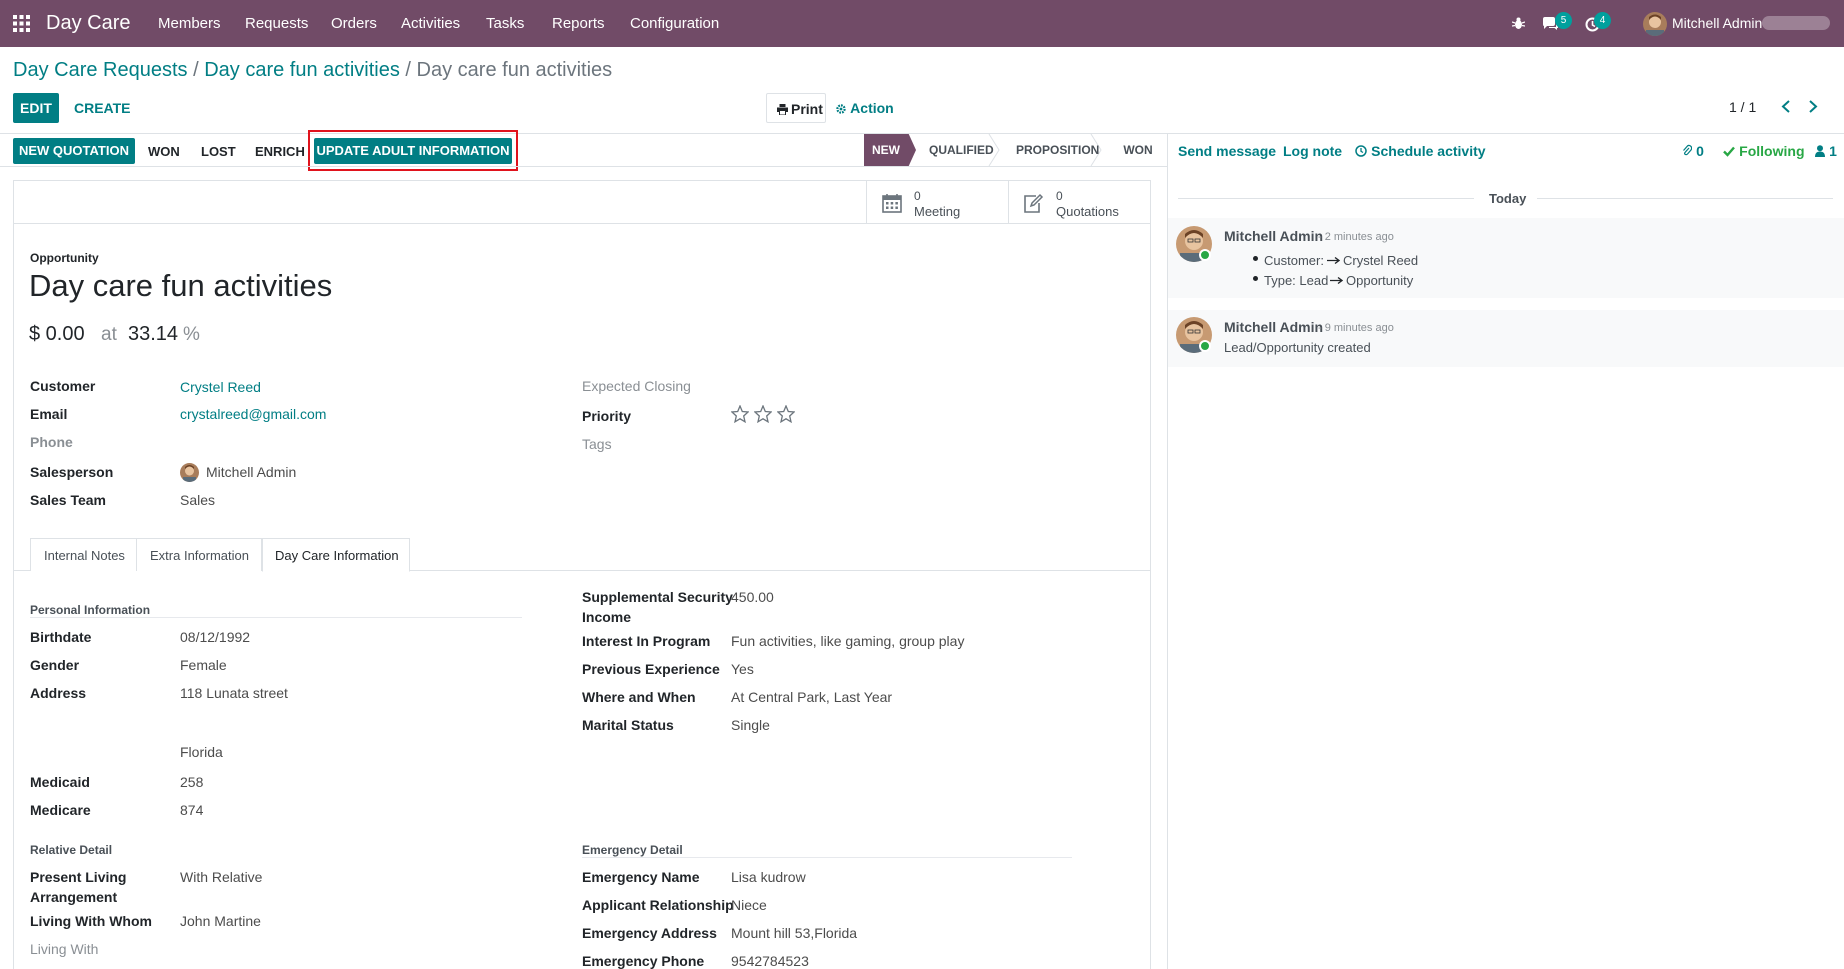 Image resolution: width=1844 pixels, height=969 pixels. What do you see at coordinates (749, 905) in the screenshot?
I see `applicant-relationship-value: Niece` at bounding box center [749, 905].